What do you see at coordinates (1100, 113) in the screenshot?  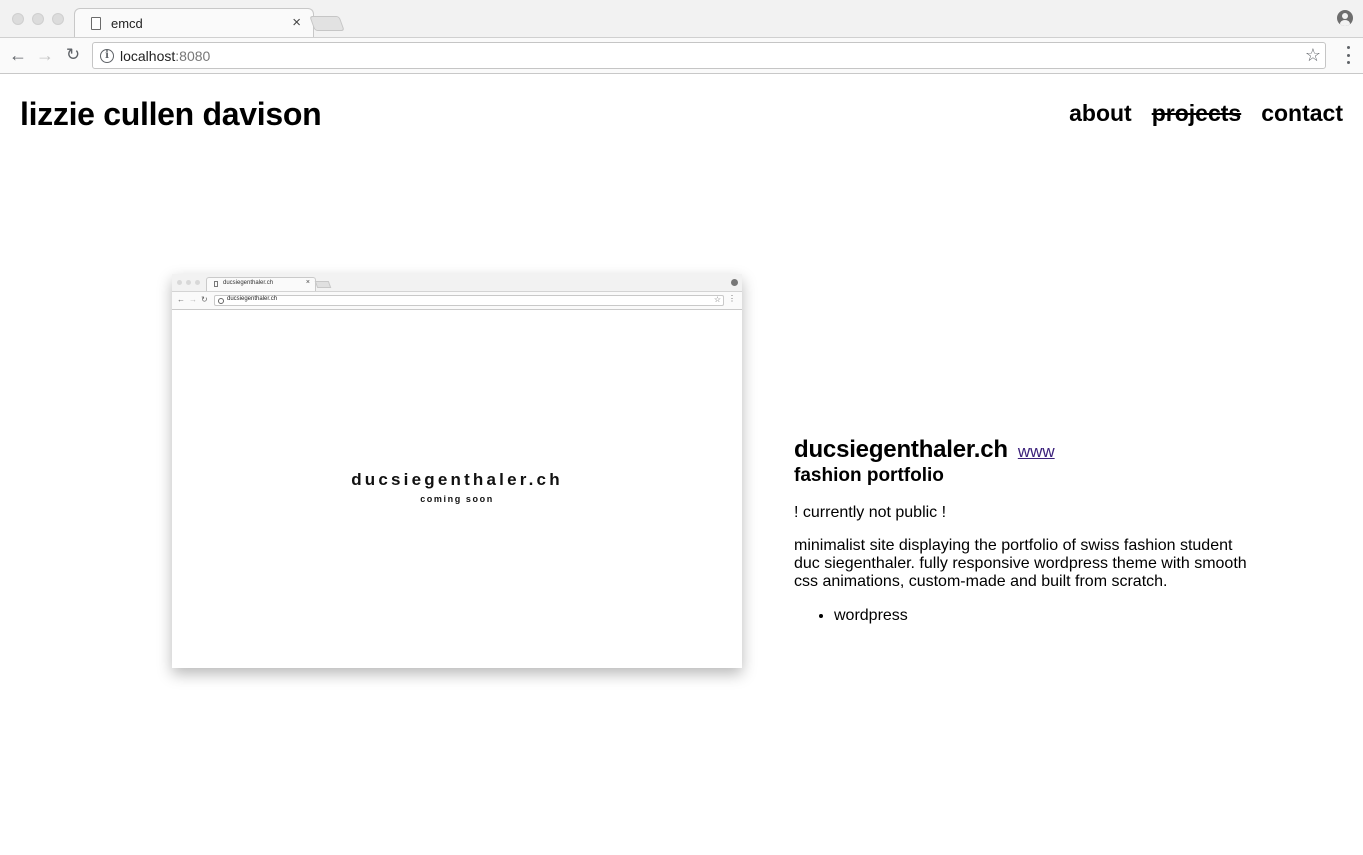 I see `nav-about-link: about` at bounding box center [1100, 113].